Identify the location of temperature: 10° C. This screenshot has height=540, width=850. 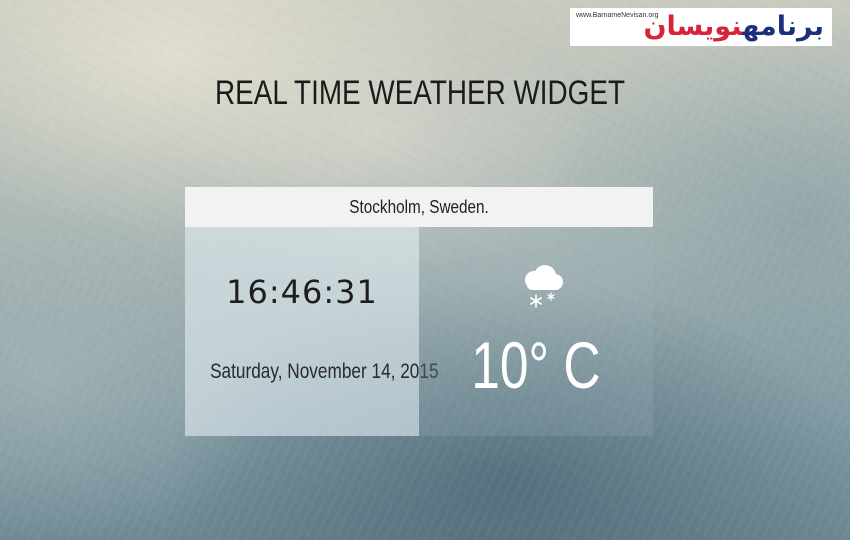
(536, 365).